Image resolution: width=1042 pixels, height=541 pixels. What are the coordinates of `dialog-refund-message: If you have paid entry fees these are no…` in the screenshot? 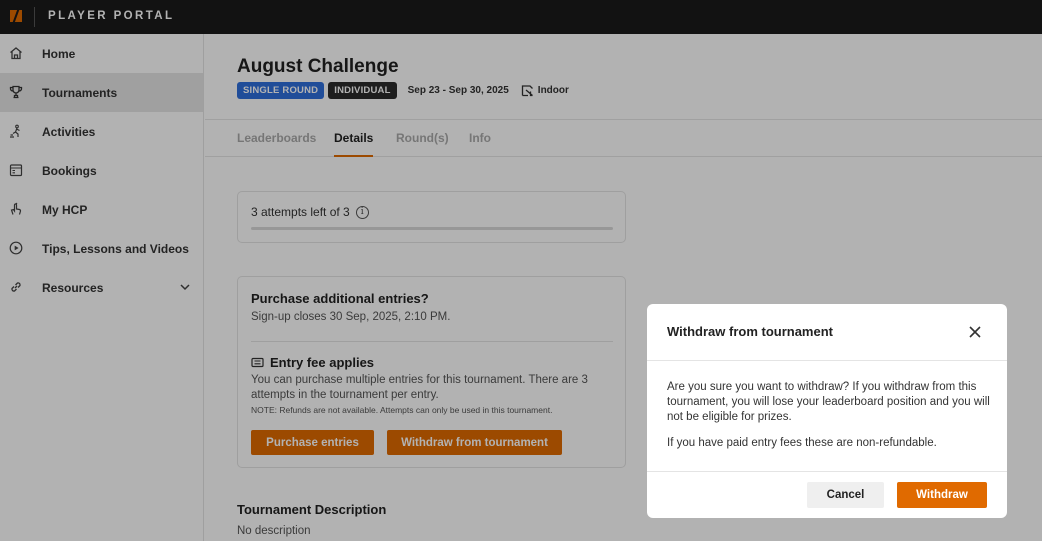 It's located at (802, 443).